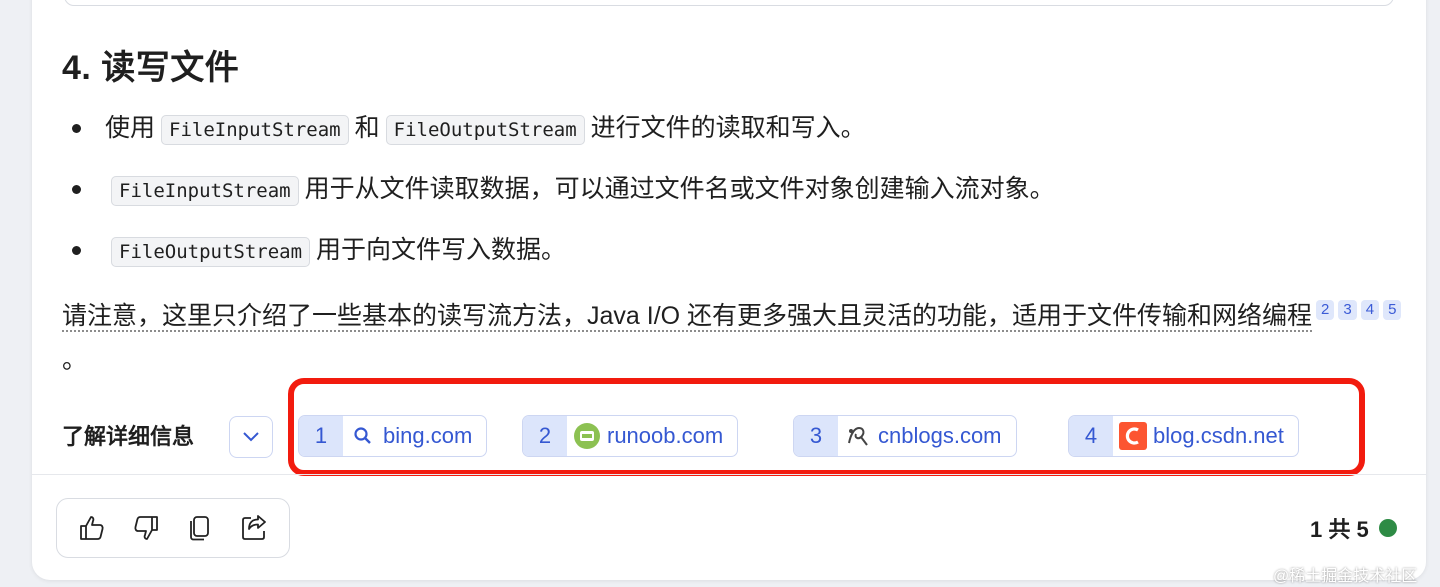 The image size is (1440, 587). I want to click on watermark: @稀土掘金技术社区, so click(1345, 576).